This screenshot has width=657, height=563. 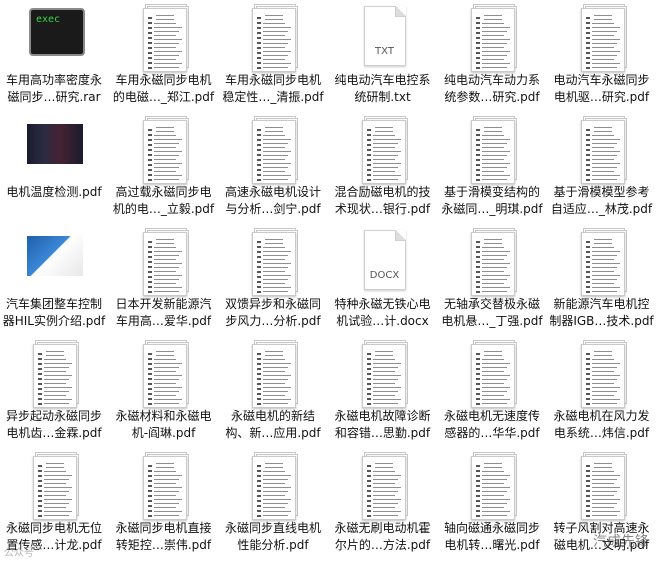 What do you see at coordinates (163, 424) in the screenshot?
I see `file-name-label: 永磁材料和永磁电 机-阎琳.pdf` at bounding box center [163, 424].